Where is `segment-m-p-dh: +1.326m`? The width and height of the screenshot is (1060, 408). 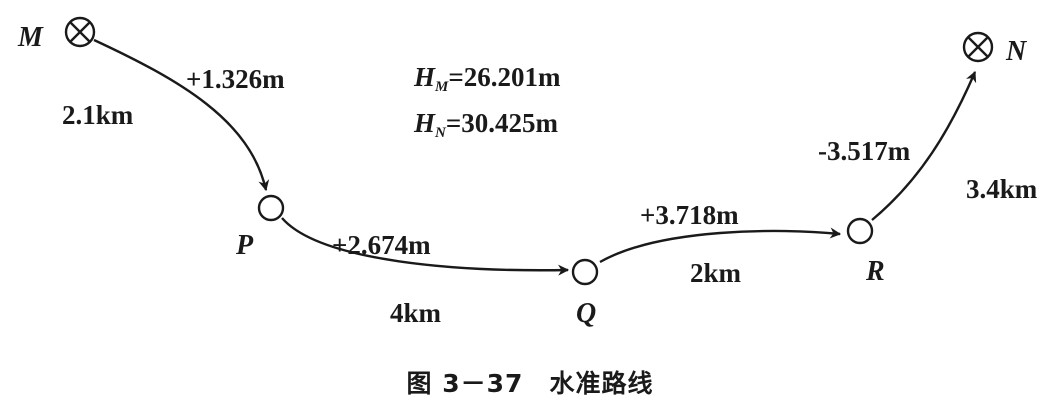
segment-m-p-dh: +1.326m is located at coordinates (235, 79).